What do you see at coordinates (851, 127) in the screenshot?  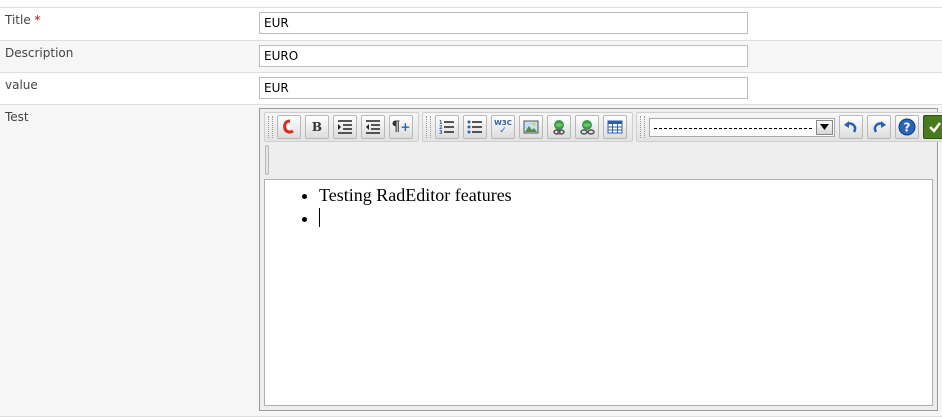 I see `undo-icon` at bounding box center [851, 127].